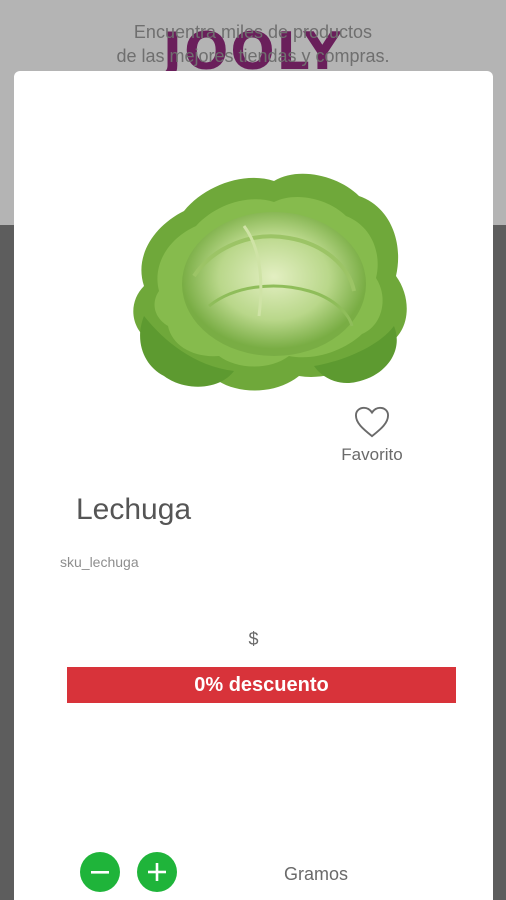 The image size is (506, 900). What do you see at coordinates (134, 509) in the screenshot?
I see `product-name: Lechuga` at bounding box center [134, 509].